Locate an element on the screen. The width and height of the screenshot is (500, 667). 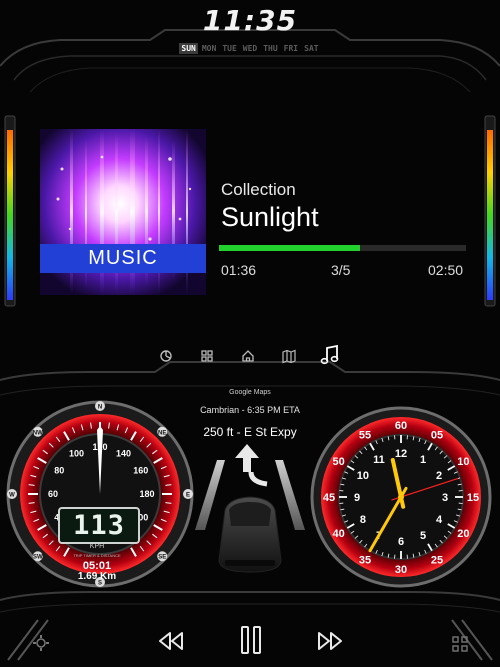
speedo-scale-label: 100 is located at coordinates (76, 453).